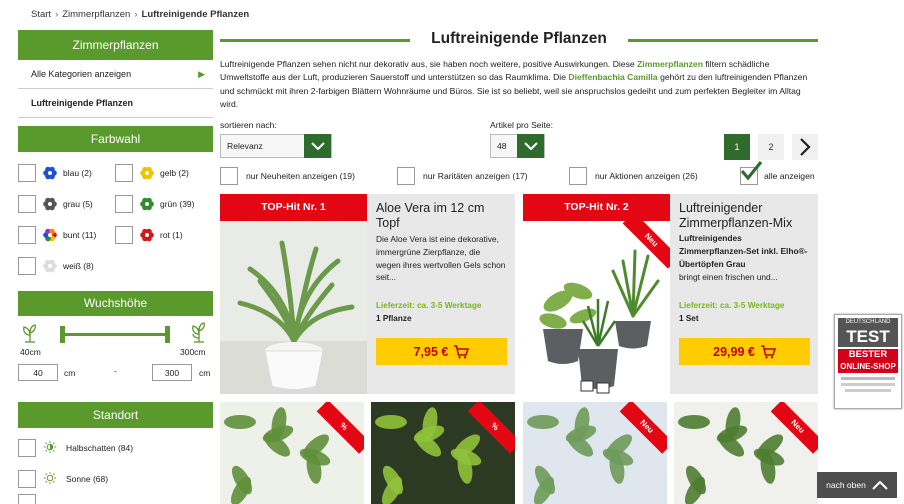  I want to click on sidebar-all-categories: Alle Kategorien anzeigen ▶, so click(115, 74).